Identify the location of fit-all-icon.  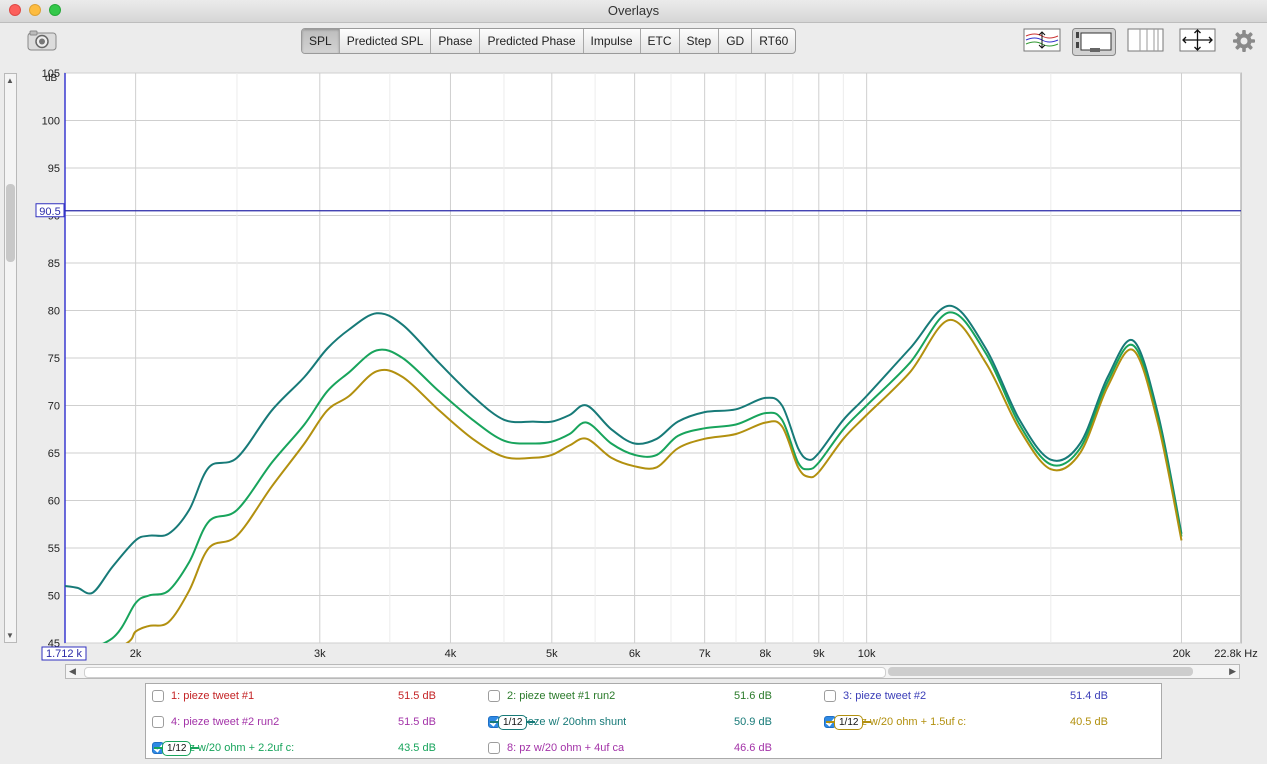
(1198, 41).